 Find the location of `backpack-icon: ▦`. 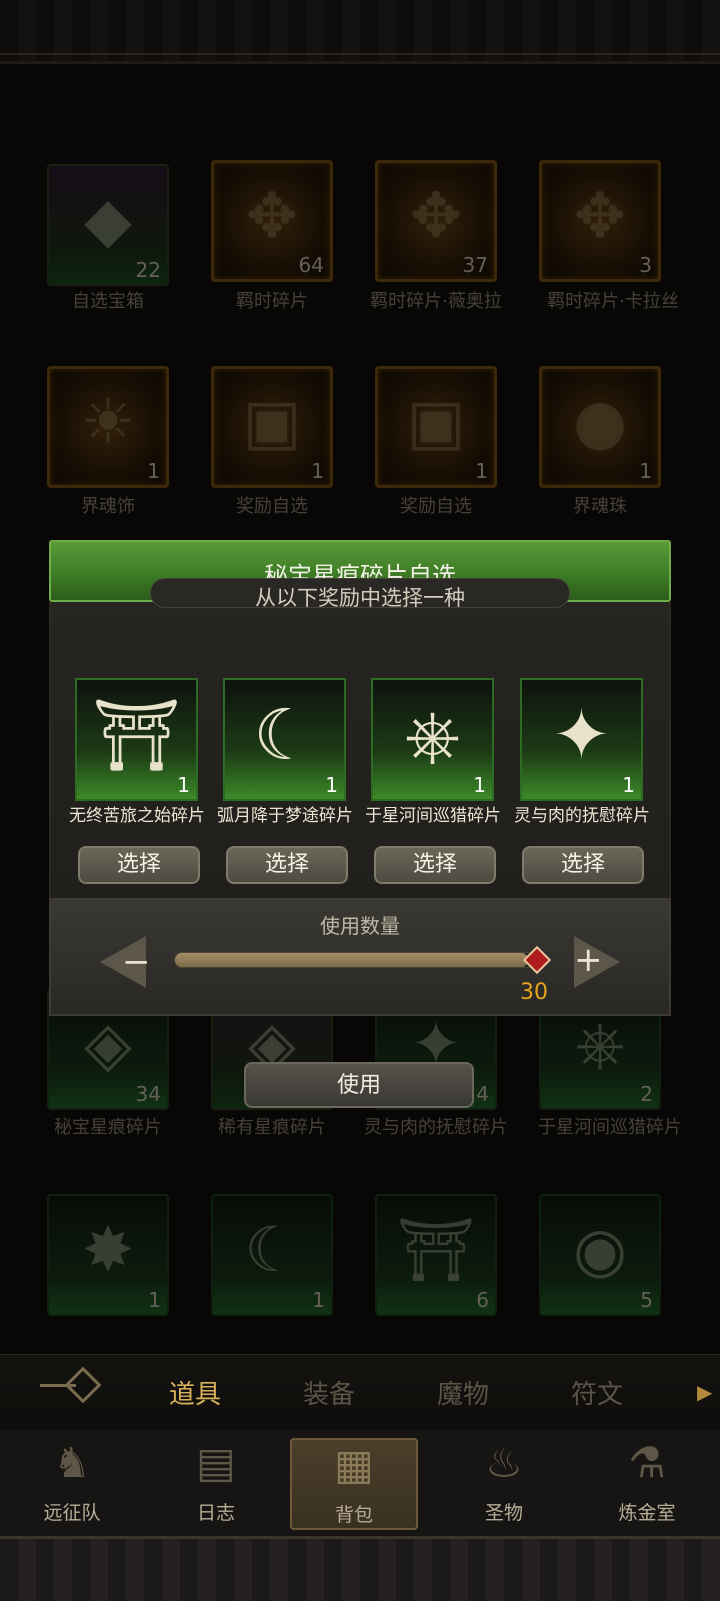

backpack-icon: ▦ is located at coordinates (354, 1464).